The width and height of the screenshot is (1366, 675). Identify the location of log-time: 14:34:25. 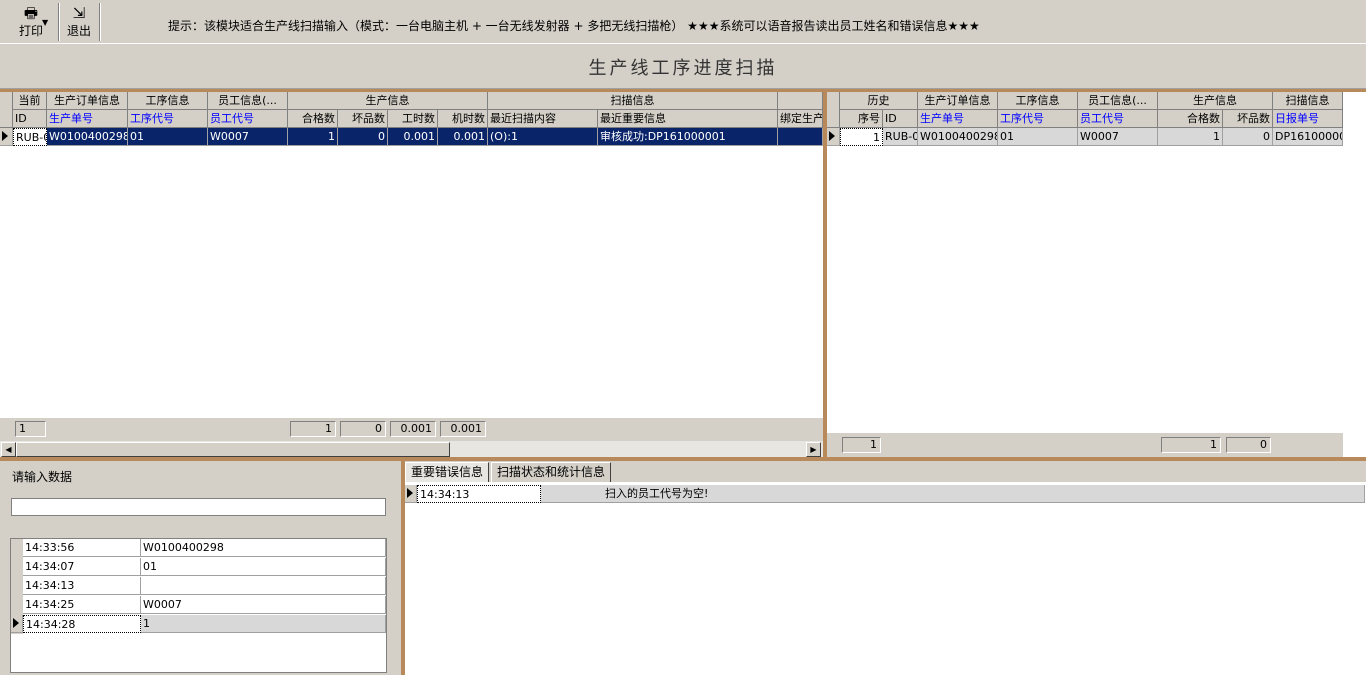
(82, 605).